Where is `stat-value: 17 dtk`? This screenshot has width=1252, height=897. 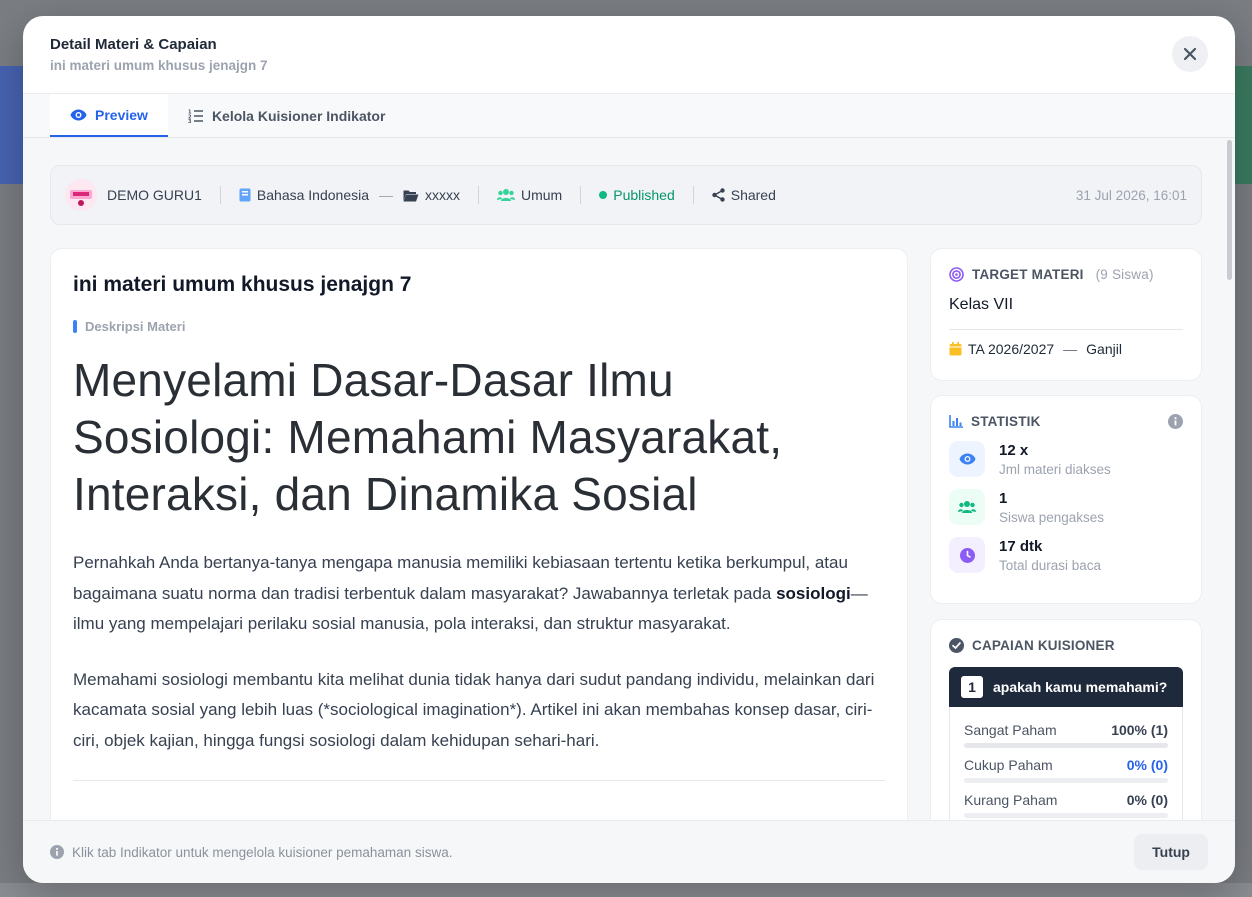 stat-value: 17 dtk is located at coordinates (1021, 546).